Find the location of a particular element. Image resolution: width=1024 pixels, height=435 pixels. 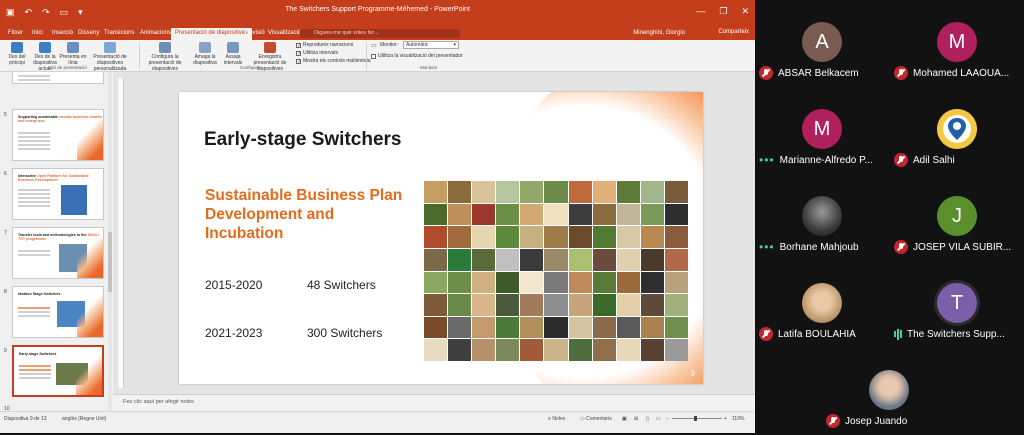

tab-view: Visualització is located at coordinates (284, 33).